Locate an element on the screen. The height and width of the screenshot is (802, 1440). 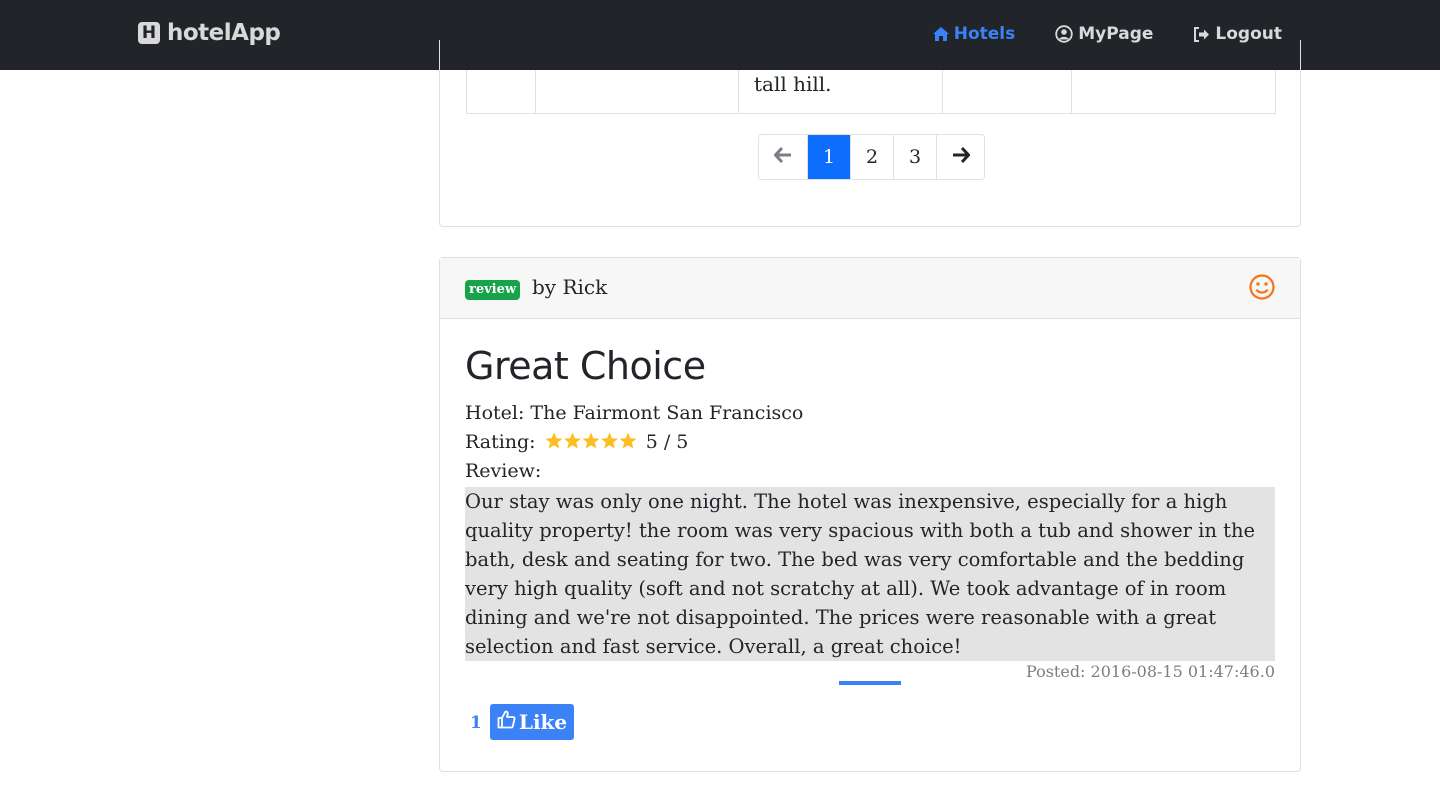
arrow-right-icon is located at coordinates (961, 157).